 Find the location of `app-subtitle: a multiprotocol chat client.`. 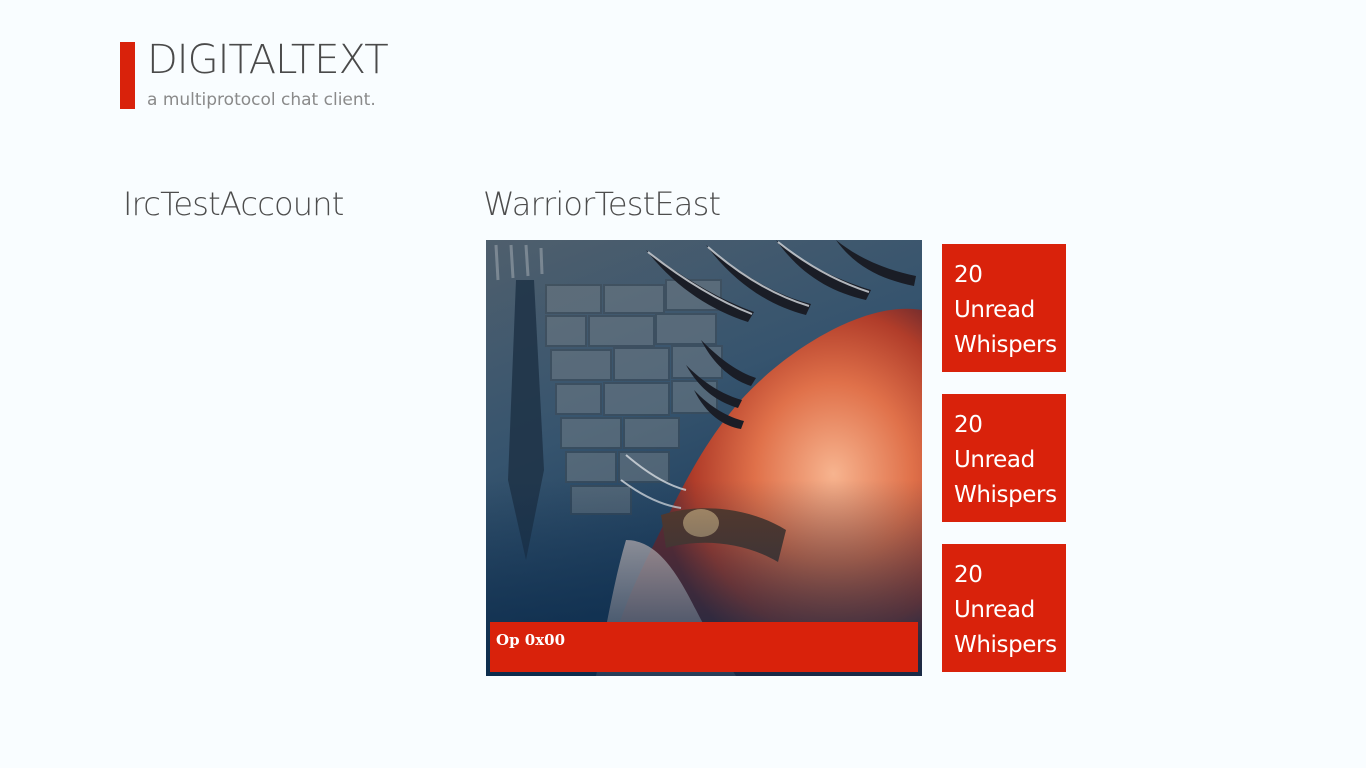

app-subtitle: a multiprotocol chat client. is located at coordinates (261, 100).